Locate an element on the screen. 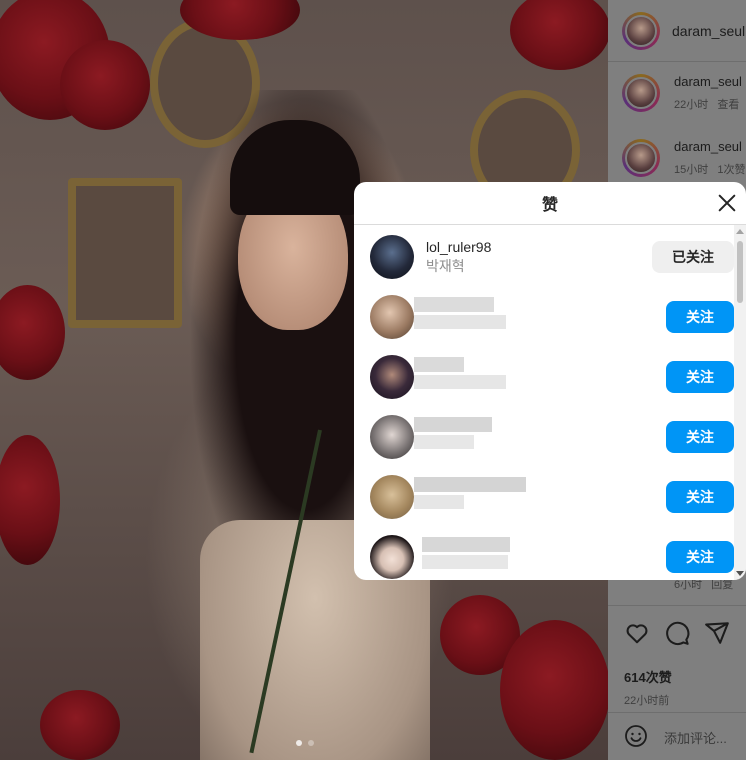 The height and width of the screenshot is (760, 746). scrollbar is located at coordinates (740, 402).